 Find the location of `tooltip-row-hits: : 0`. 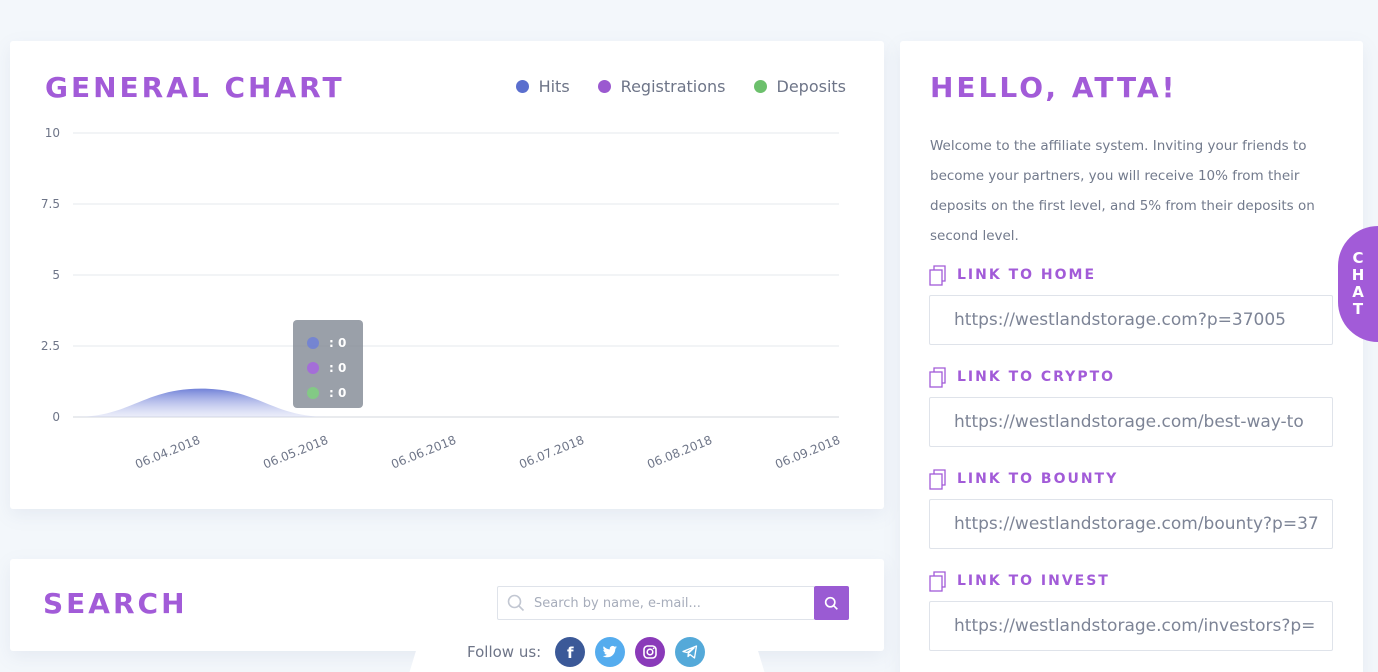

tooltip-row-hits: : 0 is located at coordinates (335, 342).